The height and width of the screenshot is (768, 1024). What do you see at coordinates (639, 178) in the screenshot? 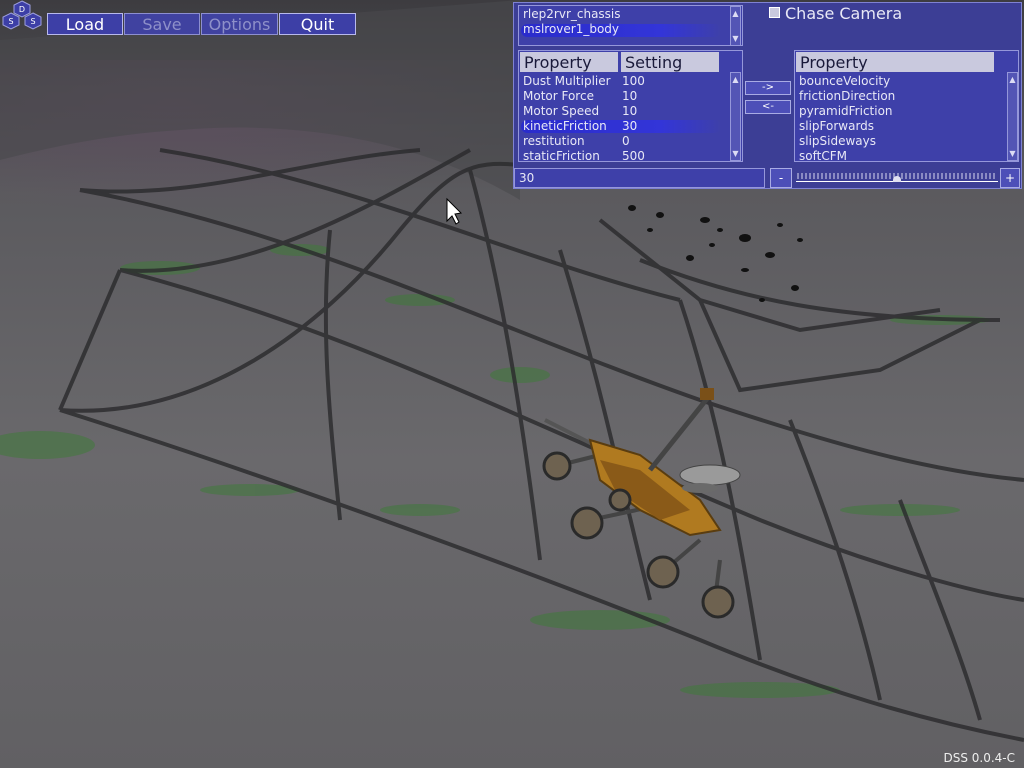
I see `value-input: 30` at bounding box center [639, 178].